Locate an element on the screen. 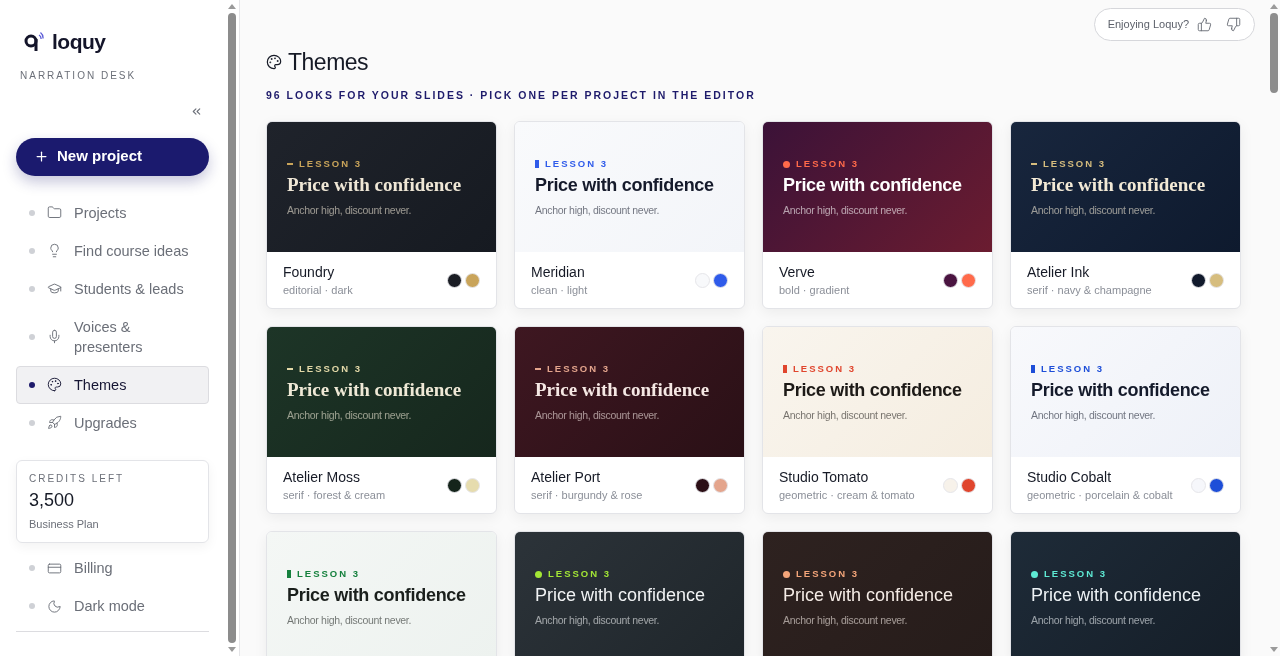  logo-icon is located at coordinates (34, 41).